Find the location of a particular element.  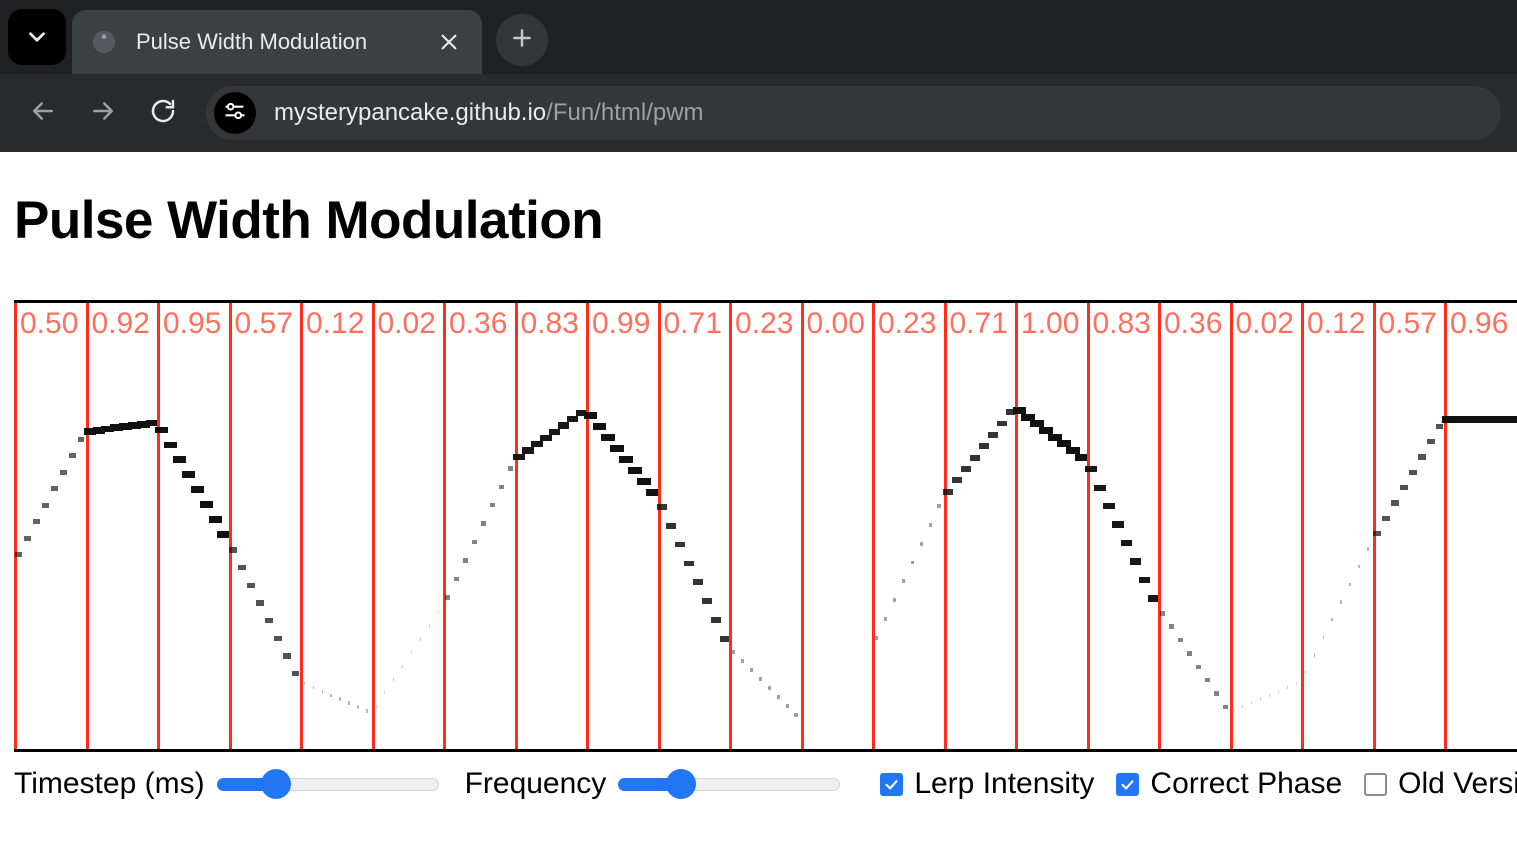

url-text: mysterypancake.github.io/Fun/html/pwm is located at coordinates (489, 113).